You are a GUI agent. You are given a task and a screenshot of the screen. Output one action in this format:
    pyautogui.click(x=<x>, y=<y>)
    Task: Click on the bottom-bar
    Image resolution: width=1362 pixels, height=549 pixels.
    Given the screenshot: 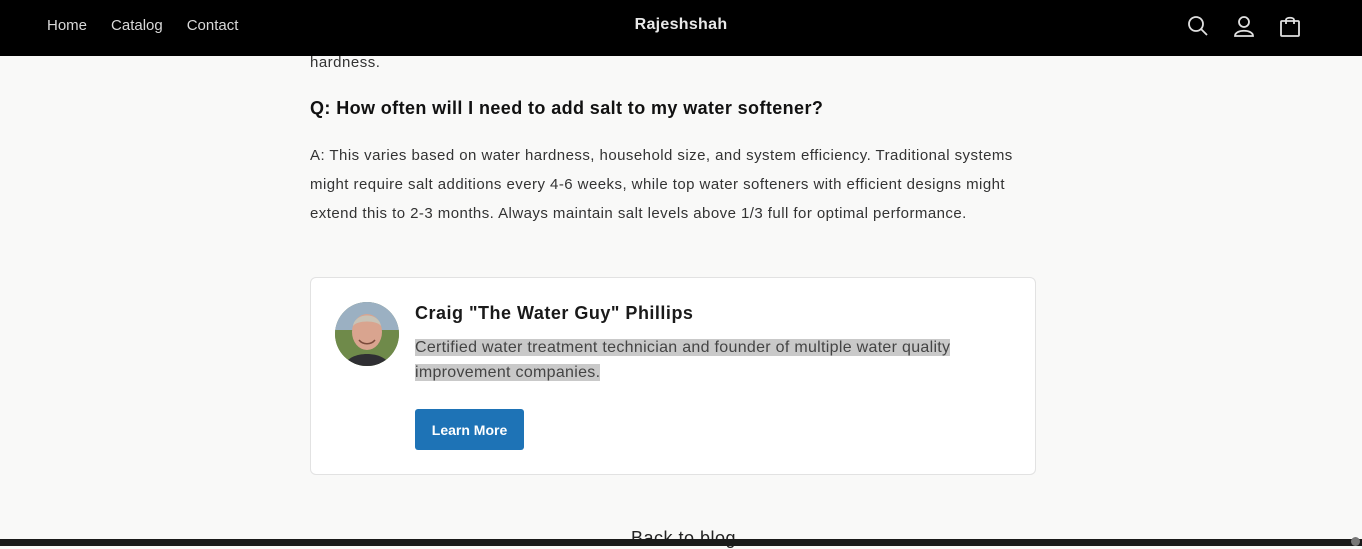 What is the action you would take?
    pyautogui.click(x=681, y=542)
    